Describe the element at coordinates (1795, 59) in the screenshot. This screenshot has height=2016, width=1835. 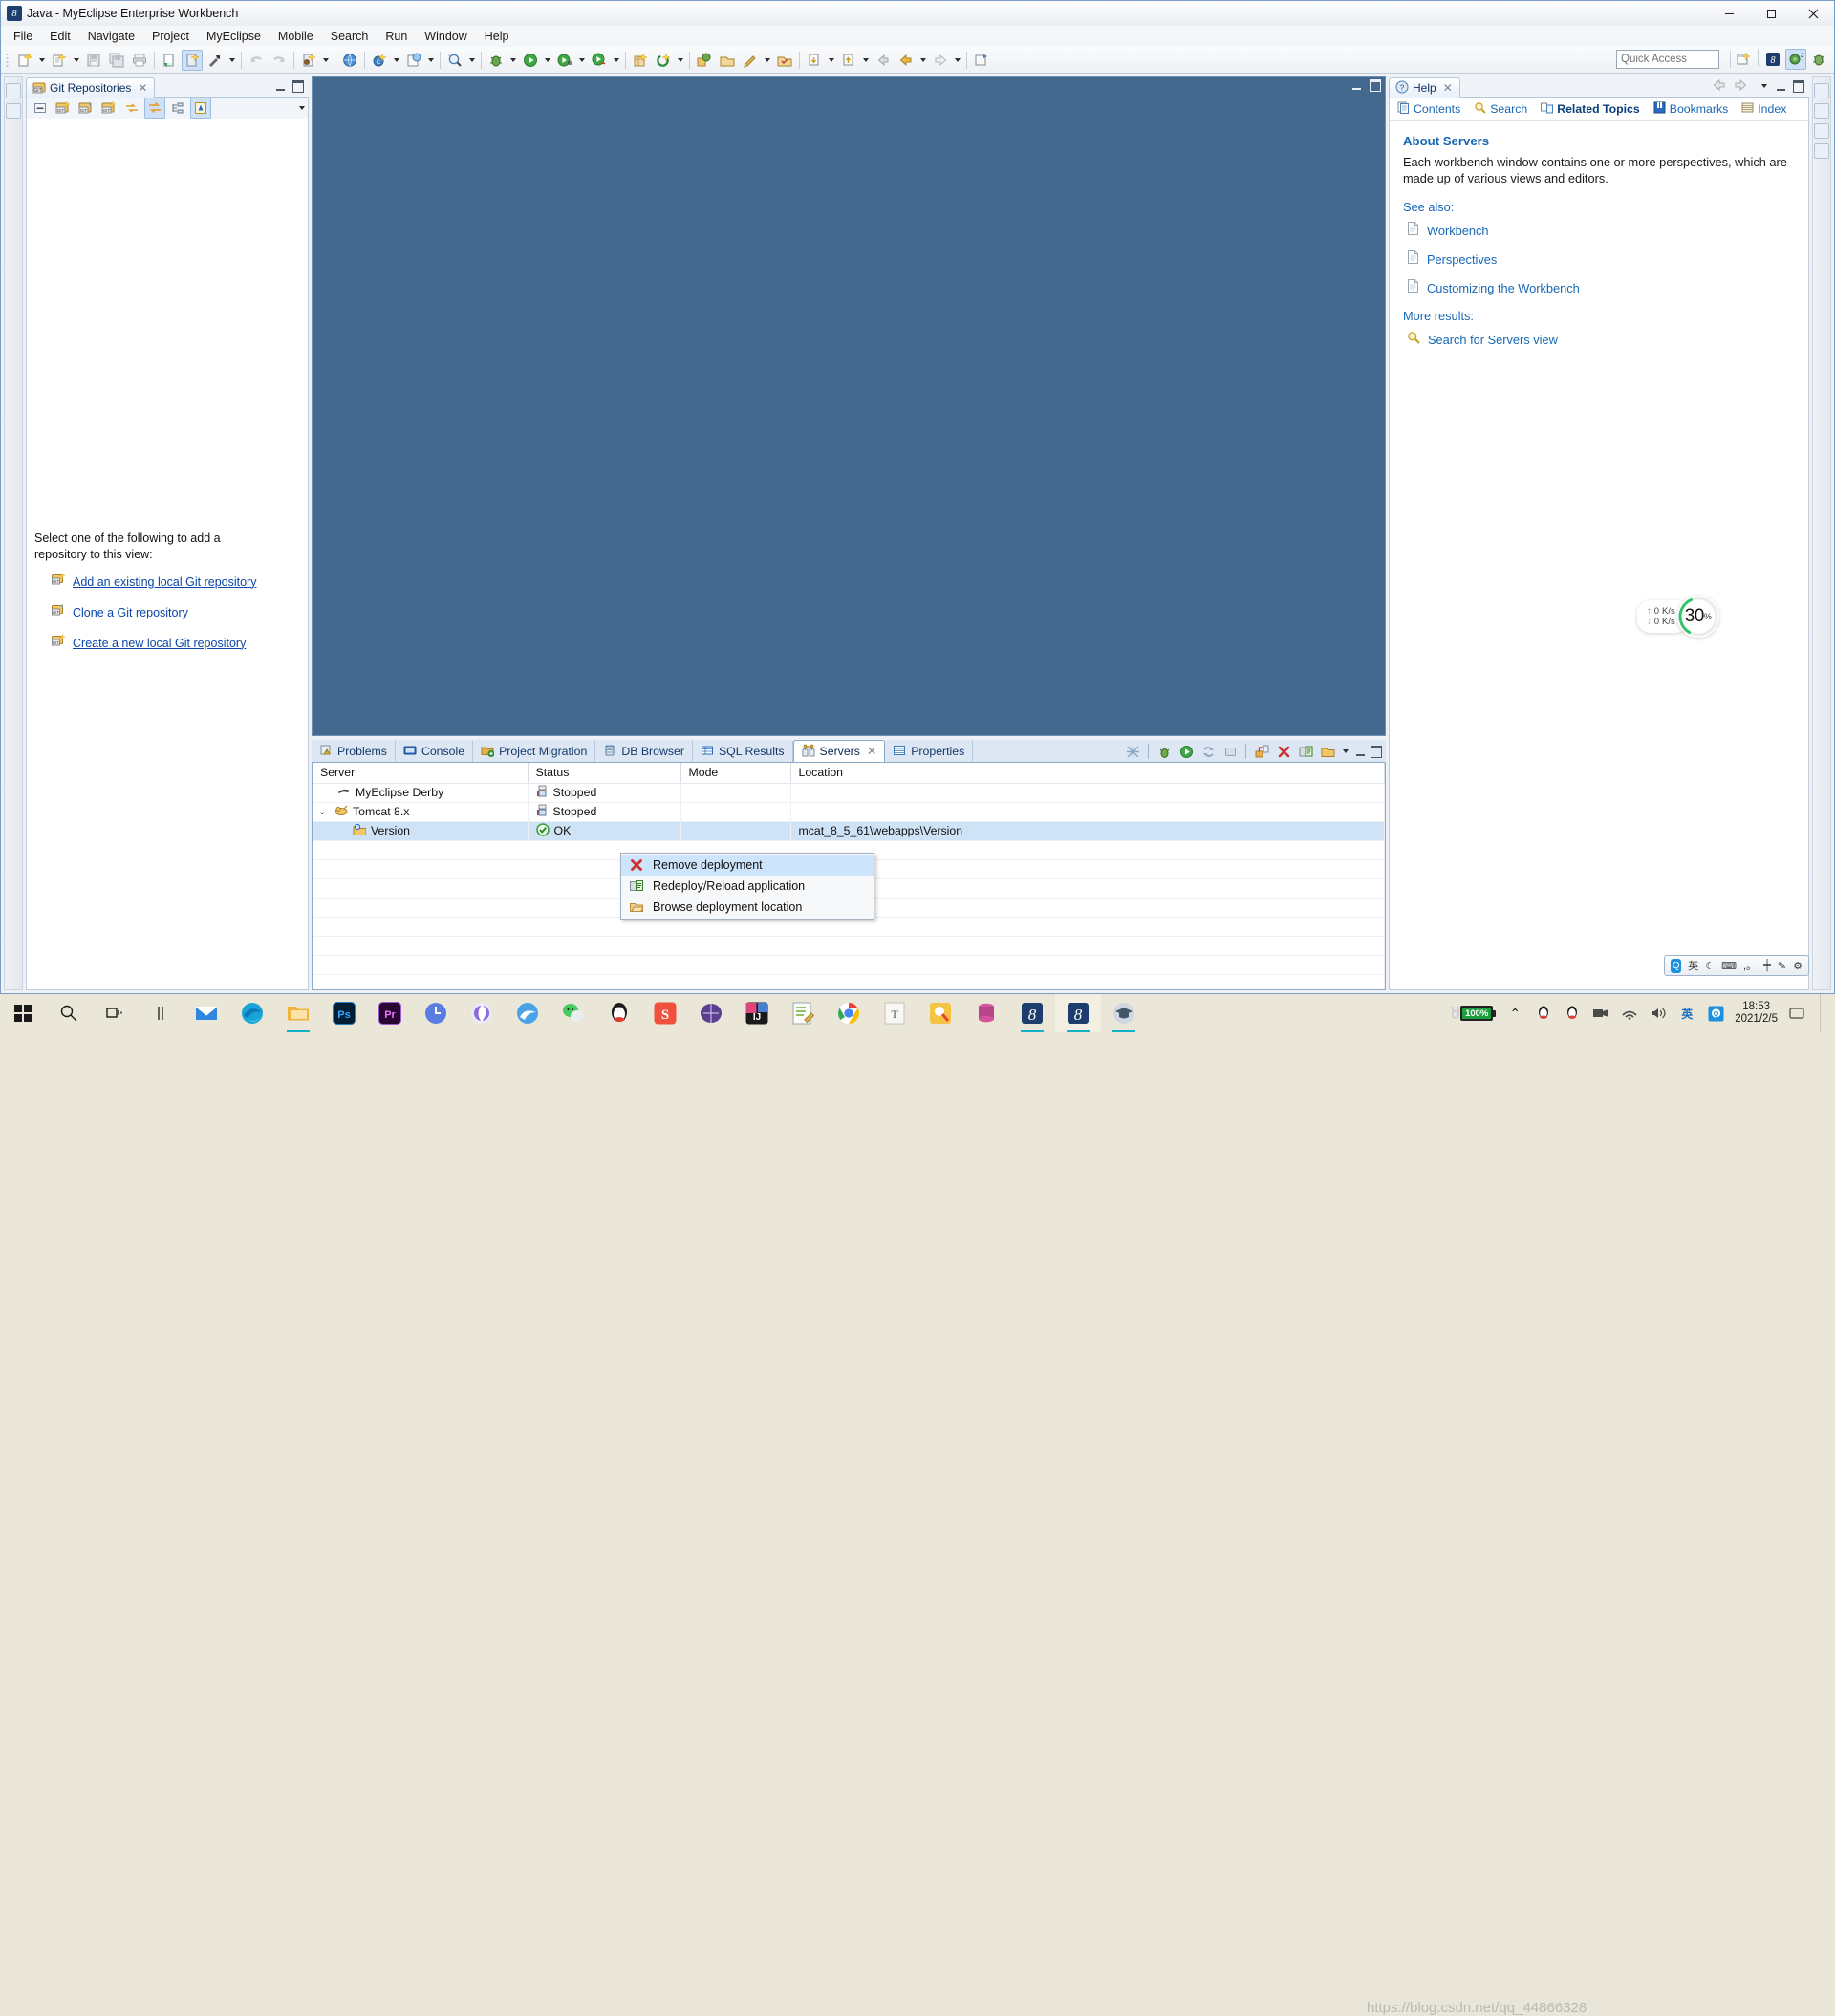
I see `myeclipse-java-ee-perspective-icon: J` at that location.